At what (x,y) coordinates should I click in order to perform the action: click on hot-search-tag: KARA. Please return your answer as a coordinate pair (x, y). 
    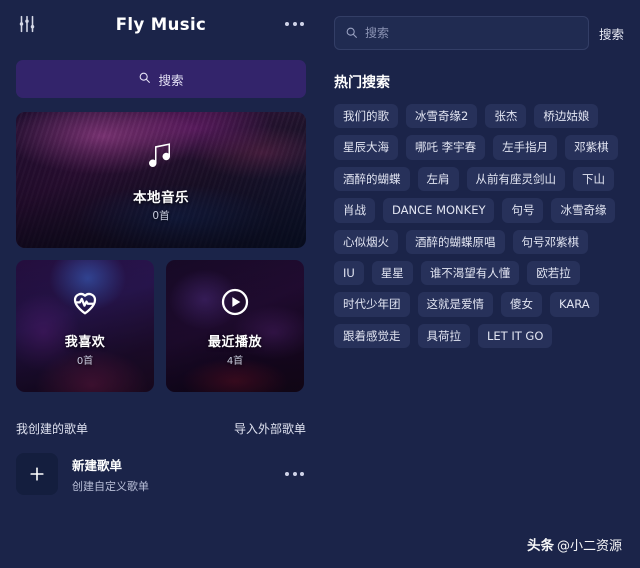
    Looking at the image, I should click on (574, 304).